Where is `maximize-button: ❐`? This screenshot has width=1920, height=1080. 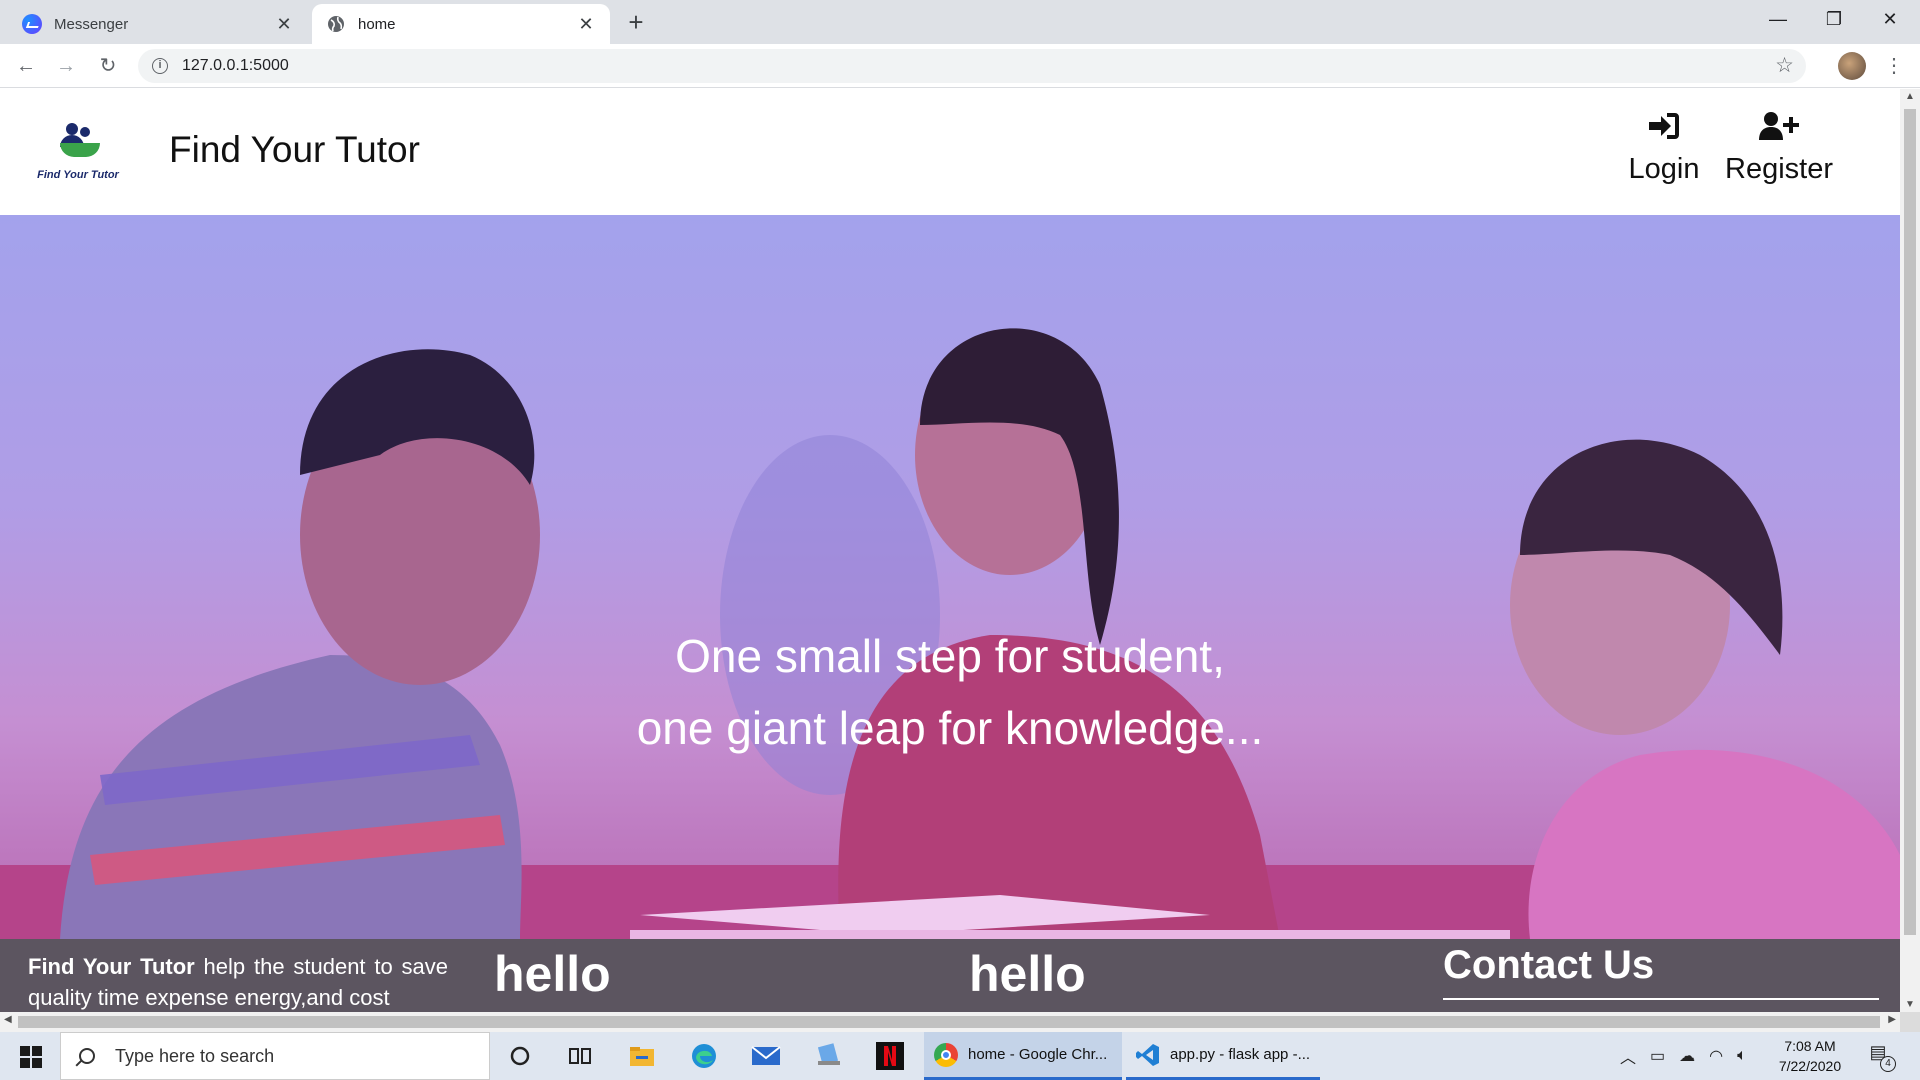 maximize-button: ❐ is located at coordinates (1834, 19).